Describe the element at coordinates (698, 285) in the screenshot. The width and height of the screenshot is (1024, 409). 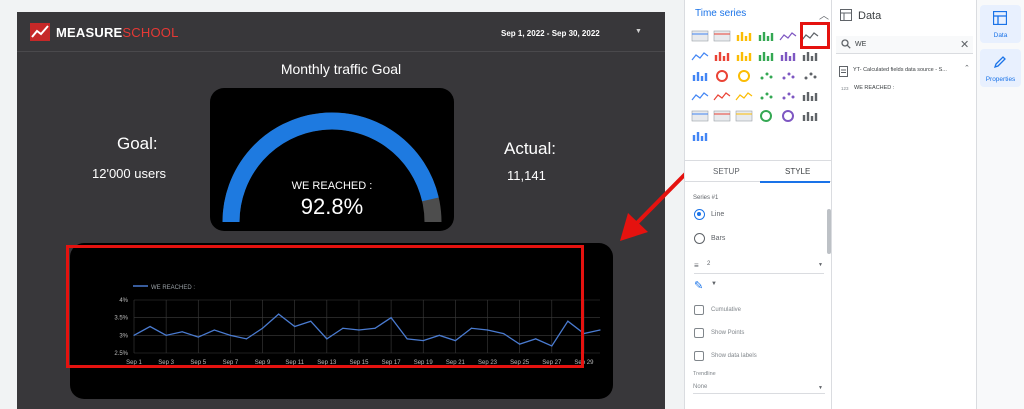
I see `line-color-icon: ✎` at that location.